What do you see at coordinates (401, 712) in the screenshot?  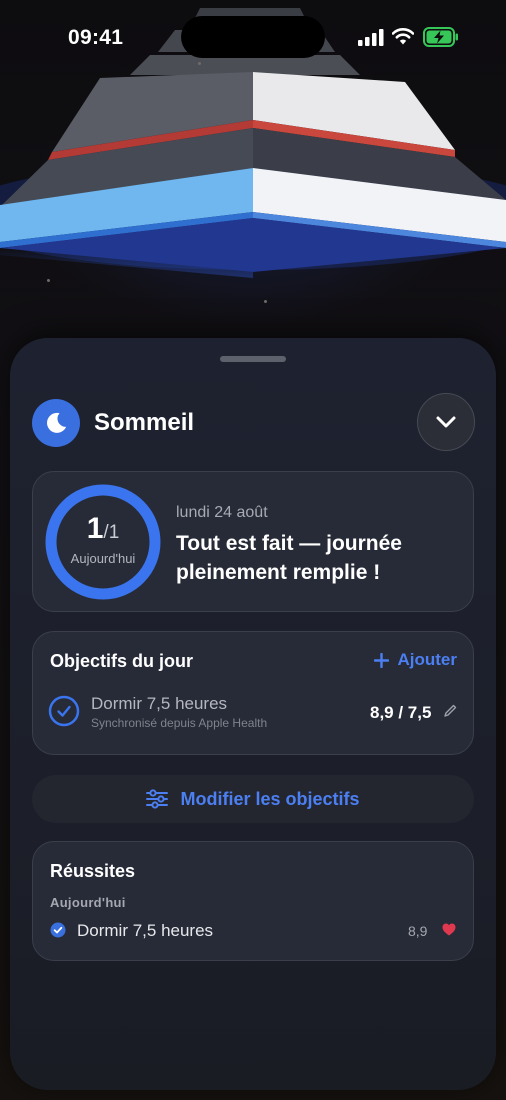 I see `goal-value: 8,9 / 7,5` at bounding box center [401, 712].